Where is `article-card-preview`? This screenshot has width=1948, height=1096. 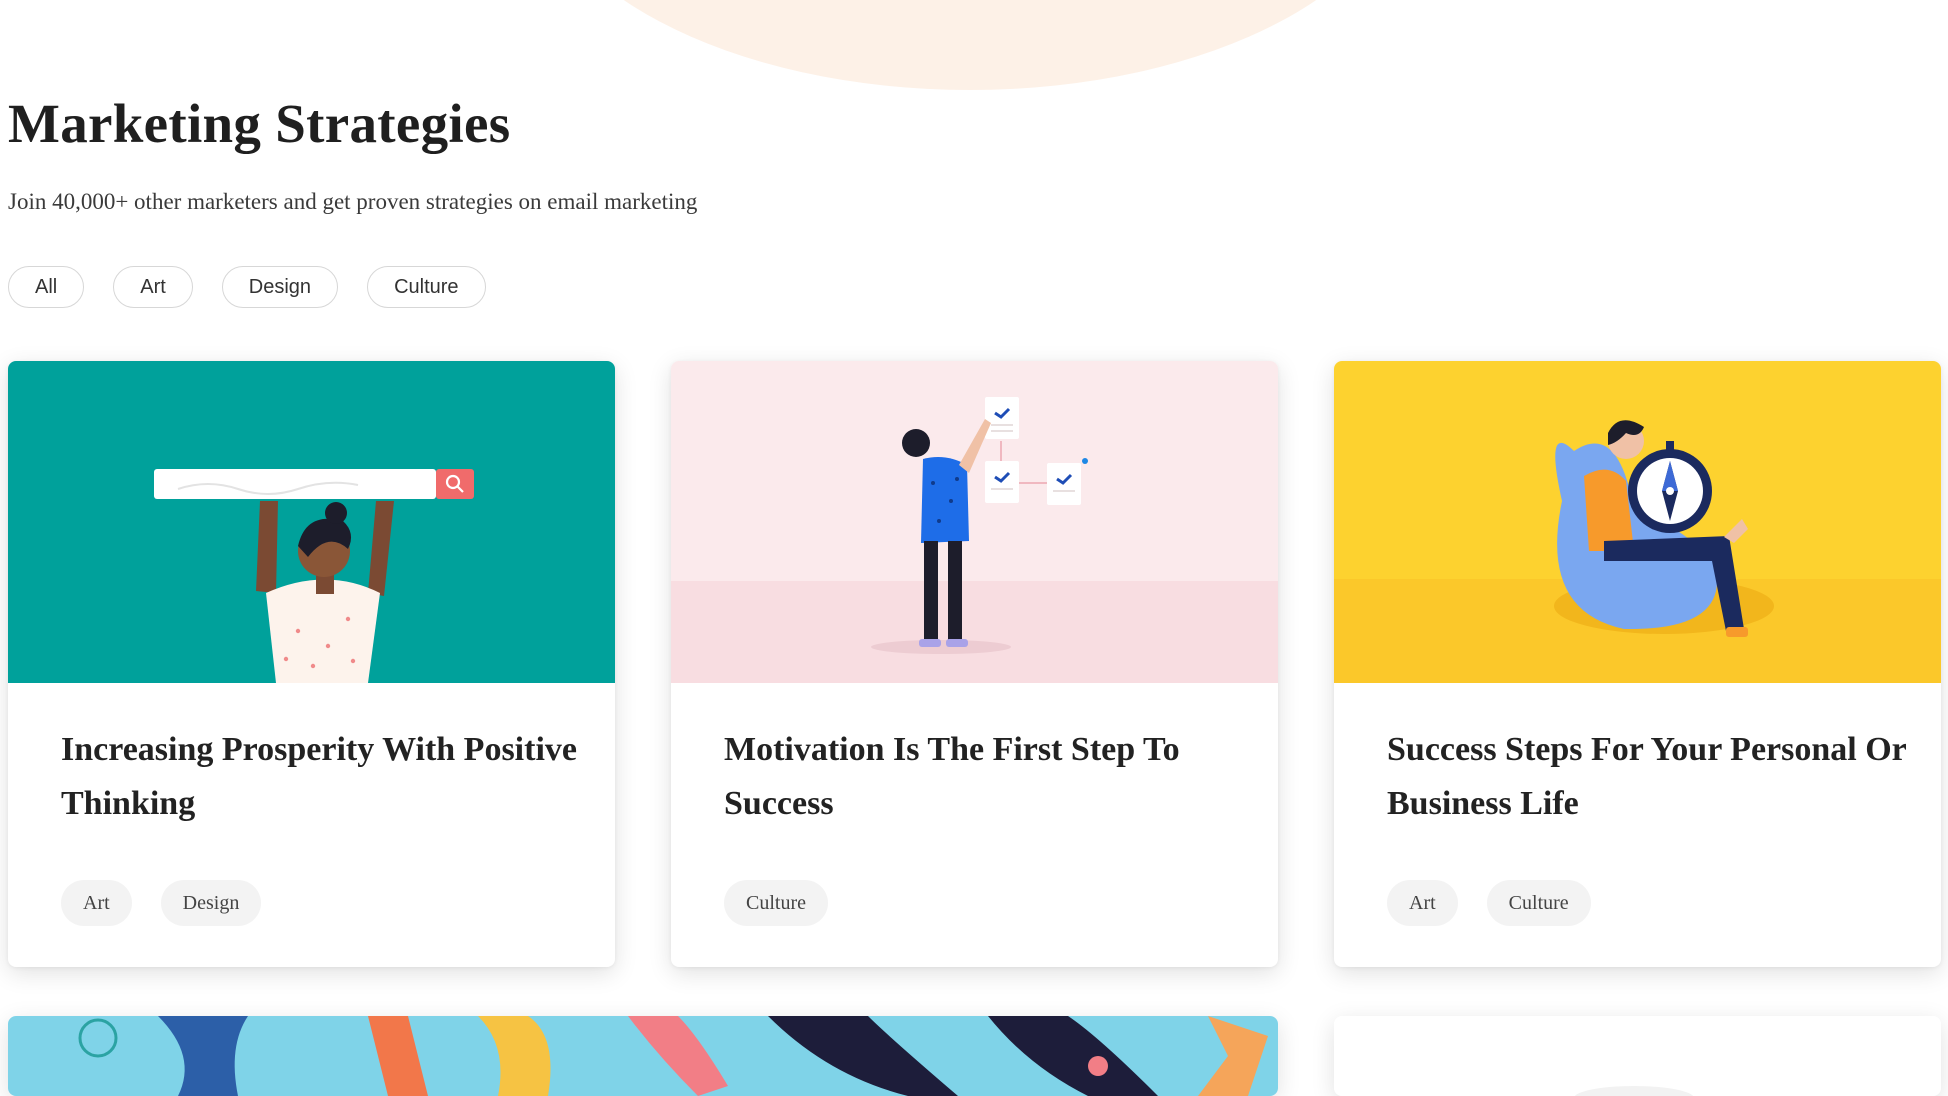
article-card-preview is located at coordinates (1637, 1056).